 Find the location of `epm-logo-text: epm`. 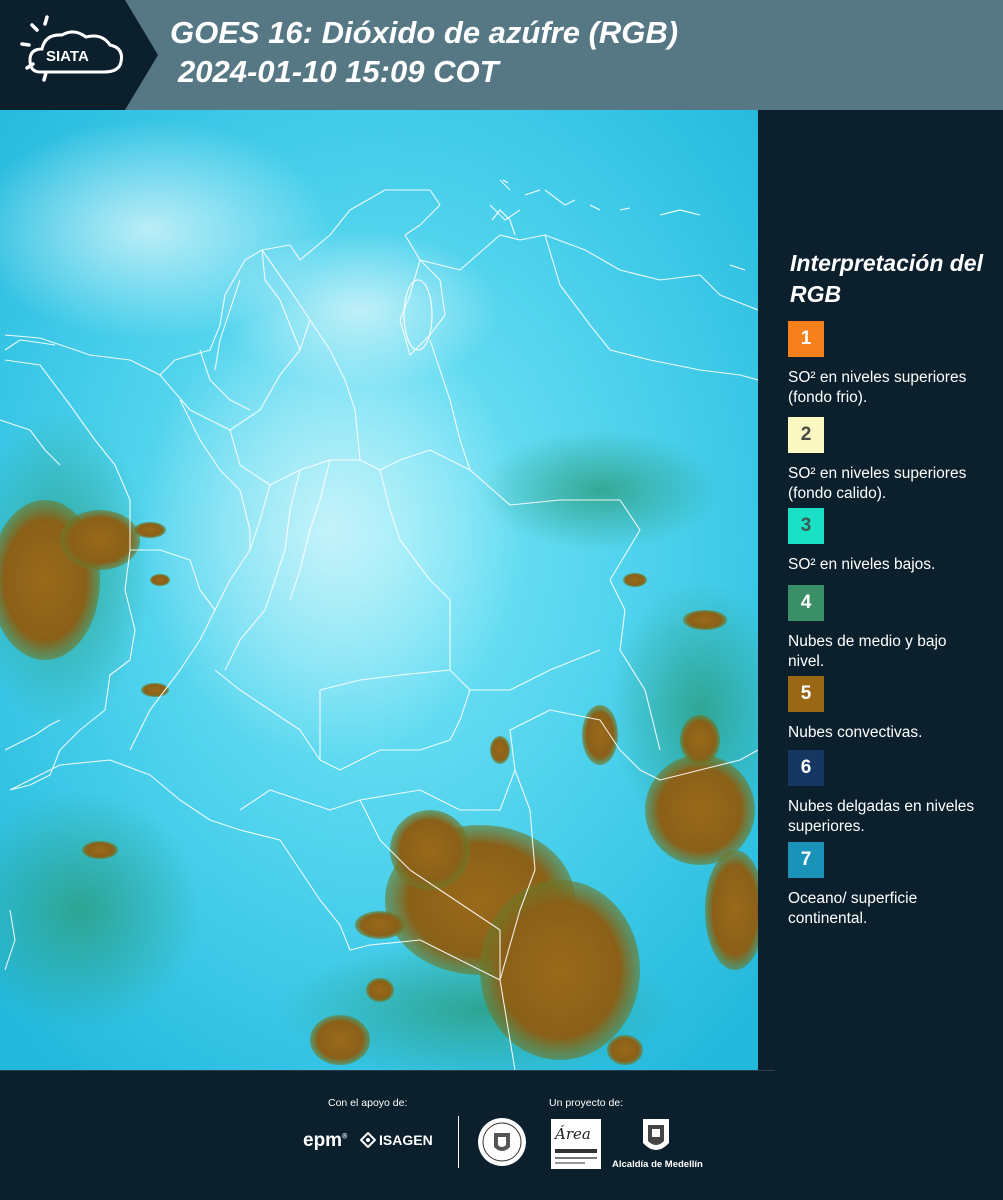

epm-logo-text: epm is located at coordinates (323, 1140).